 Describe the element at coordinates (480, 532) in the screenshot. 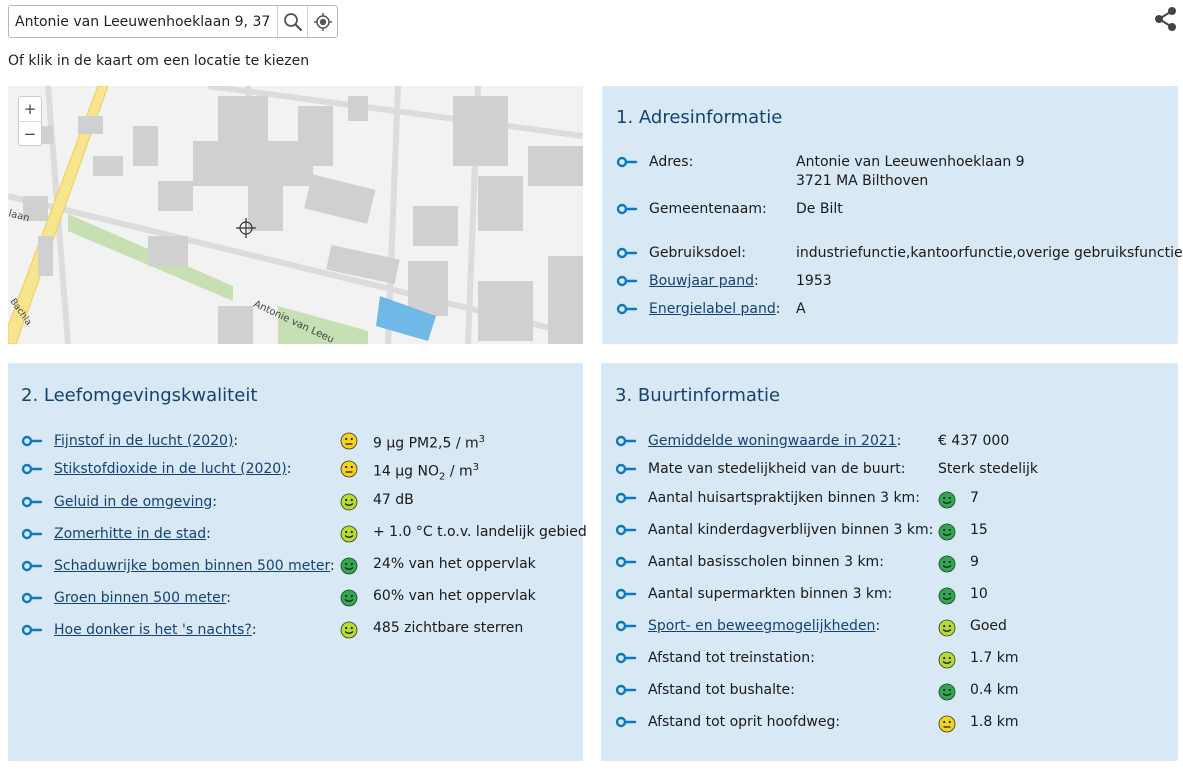

I see `row-value: + 1.0 °C t.o.v. landelijk gebied` at that location.